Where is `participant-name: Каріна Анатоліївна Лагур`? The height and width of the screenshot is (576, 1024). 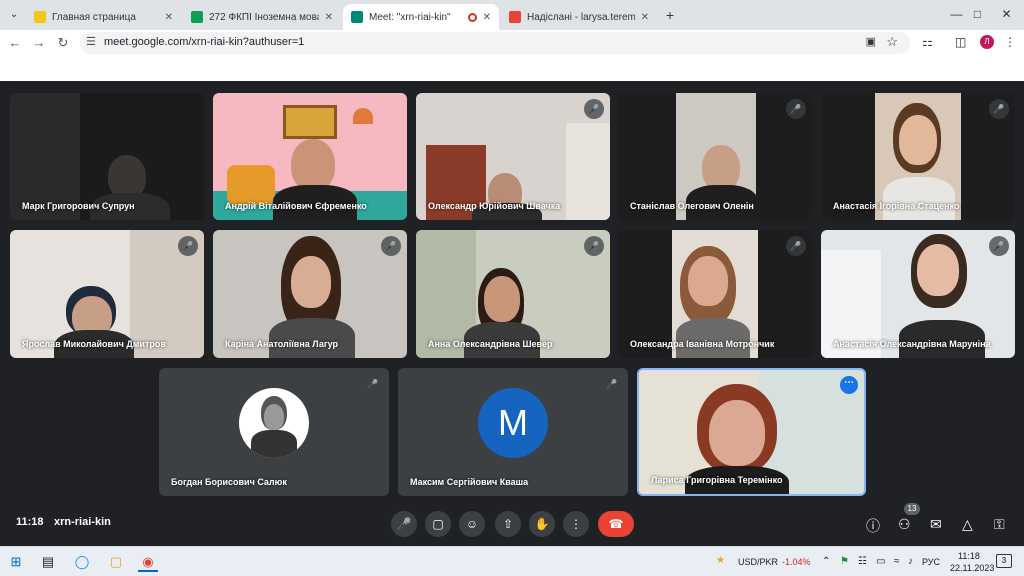
participant-name: Каріна Анатоліївна Лагур is located at coordinates (281, 344).